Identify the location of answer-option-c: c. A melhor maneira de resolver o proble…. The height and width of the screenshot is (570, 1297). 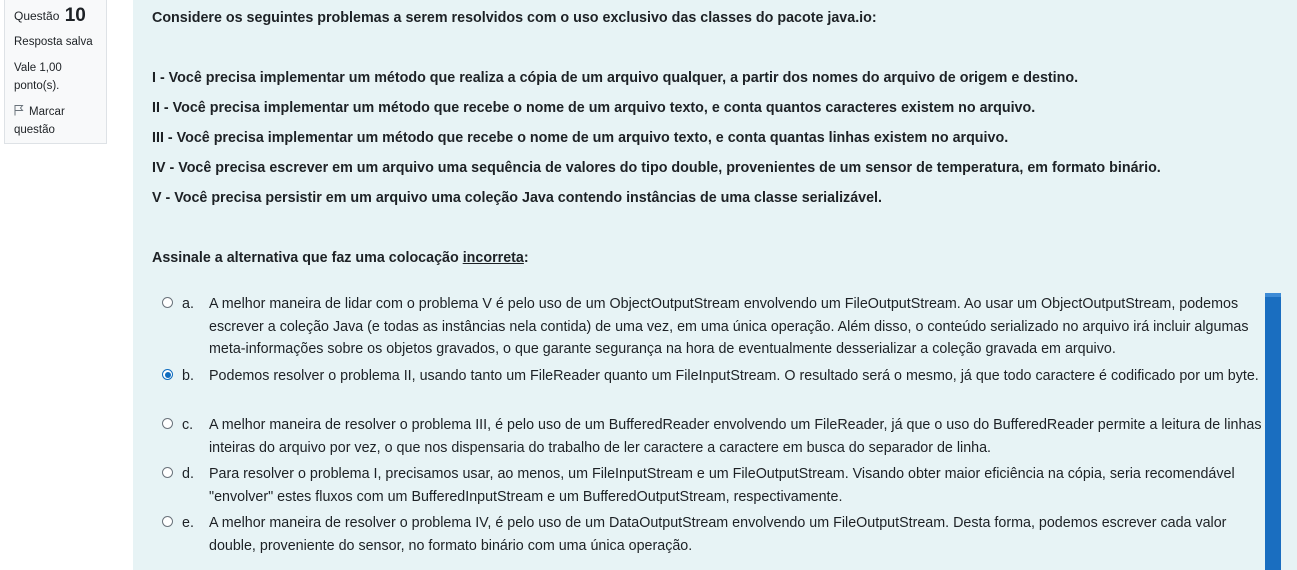
(714, 436).